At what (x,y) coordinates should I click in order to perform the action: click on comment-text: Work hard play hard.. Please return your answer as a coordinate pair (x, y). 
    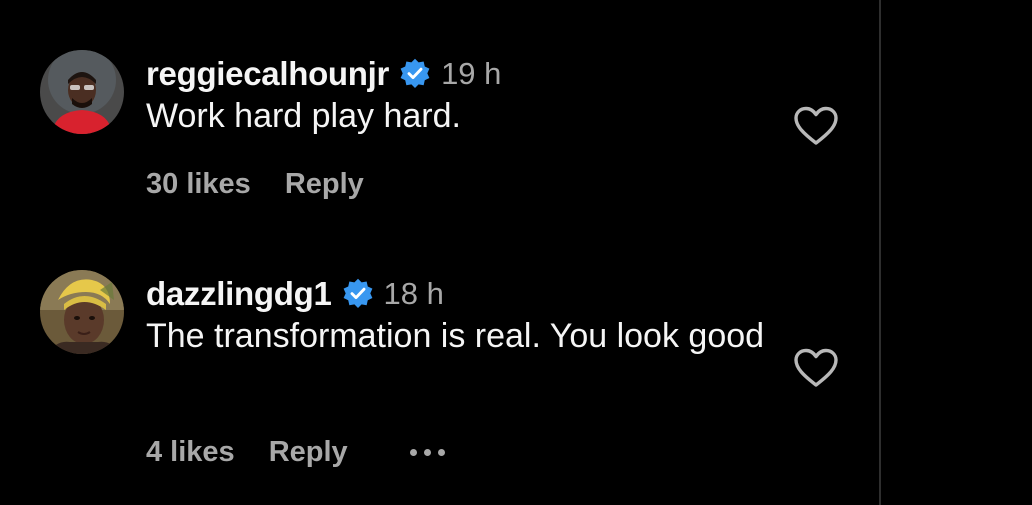
    Looking at the image, I should click on (303, 116).